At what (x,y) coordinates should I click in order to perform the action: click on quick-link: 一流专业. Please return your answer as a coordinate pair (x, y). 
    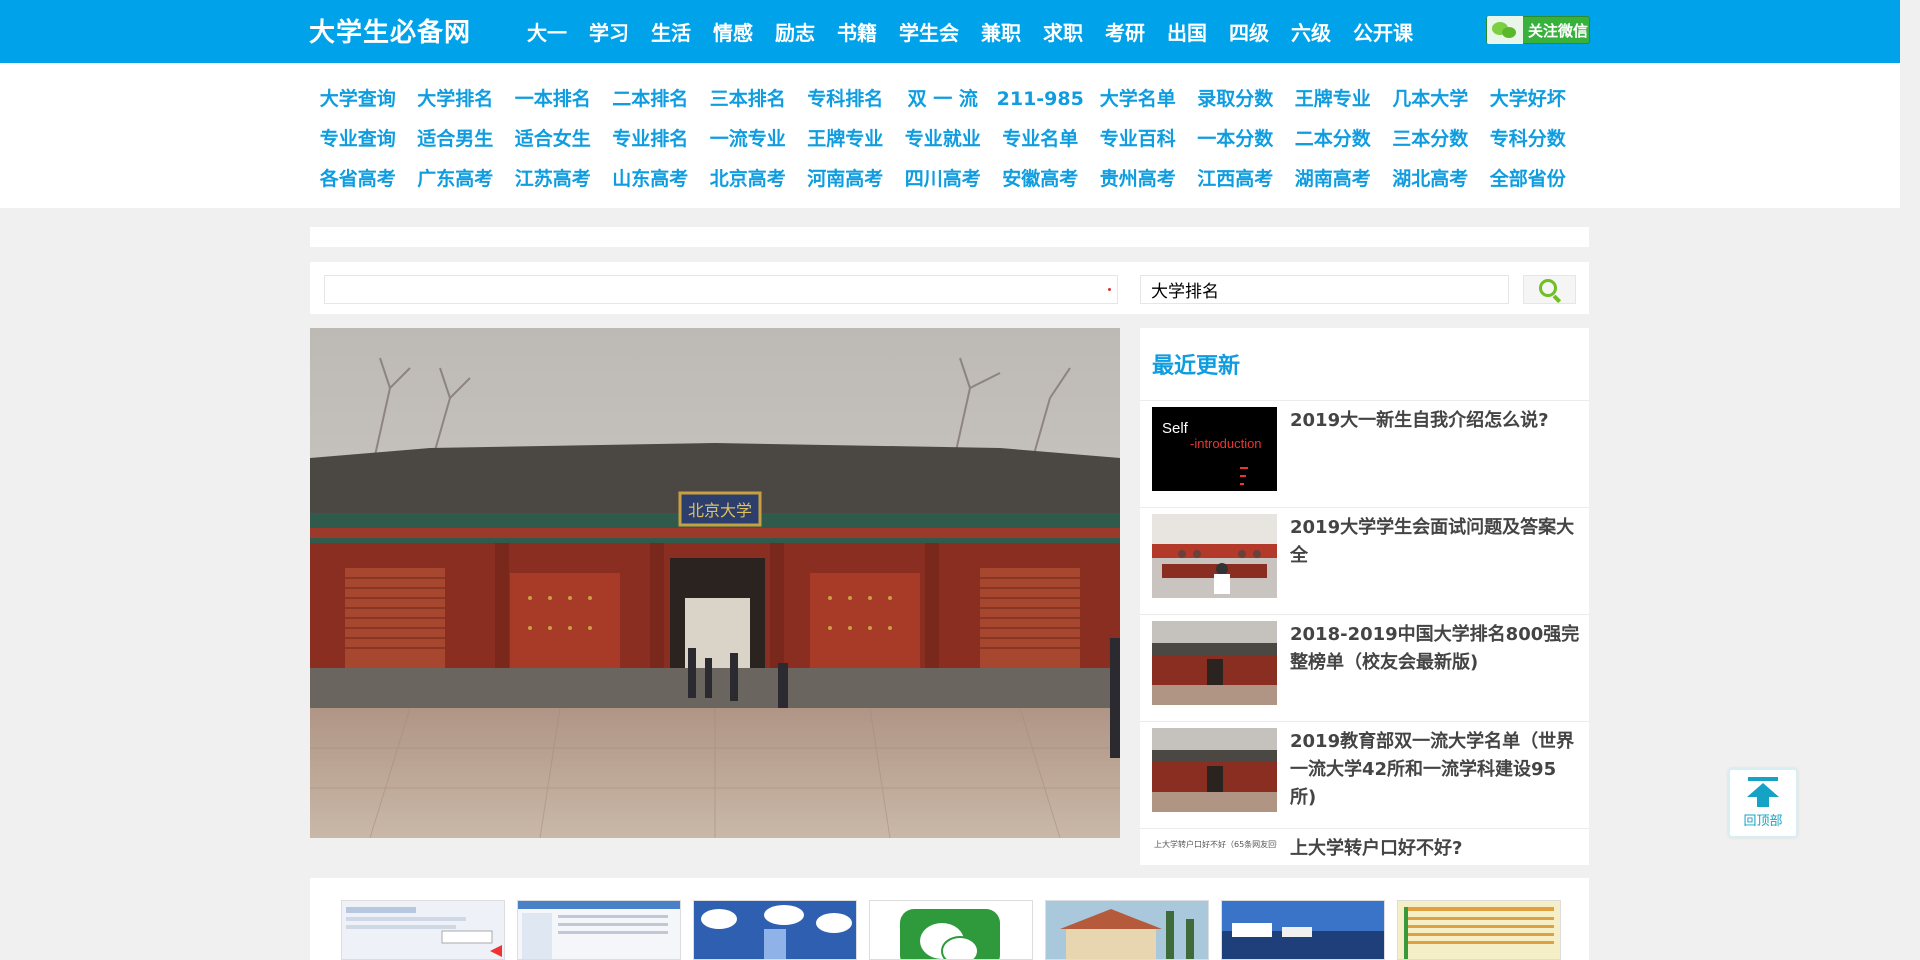
    Looking at the image, I should click on (748, 139).